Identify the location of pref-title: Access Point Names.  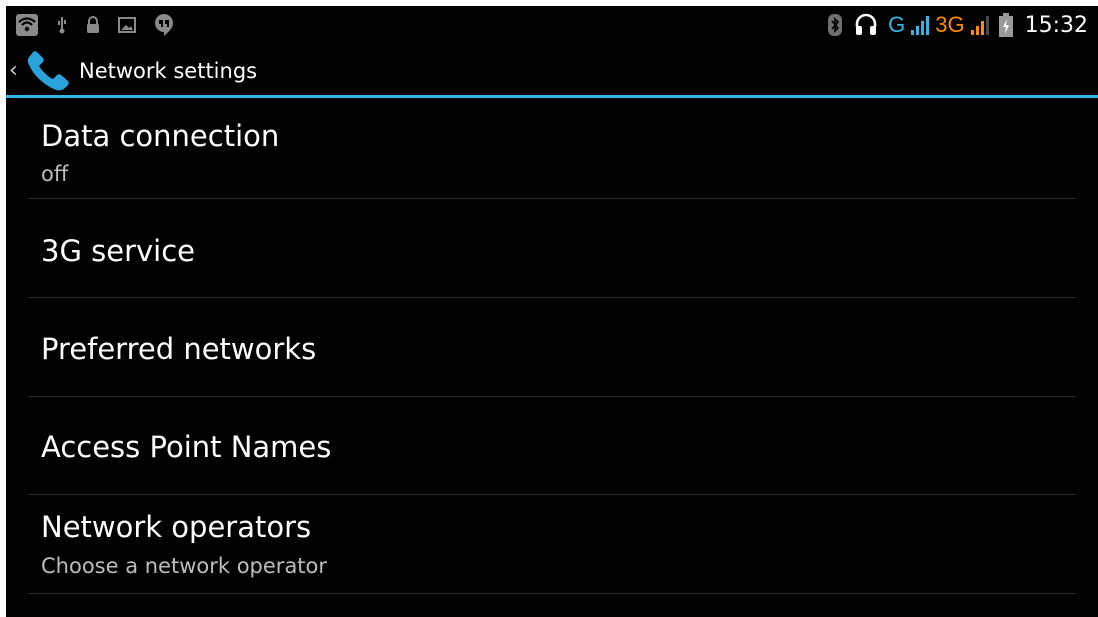
(186, 447).